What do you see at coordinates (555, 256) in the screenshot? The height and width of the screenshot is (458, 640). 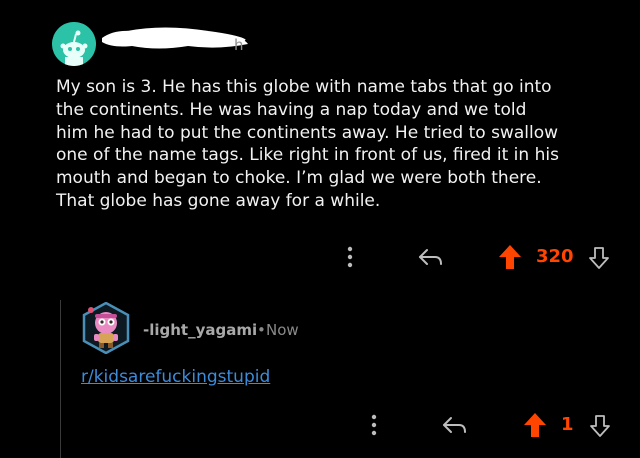 I see `comment-score: 320` at bounding box center [555, 256].